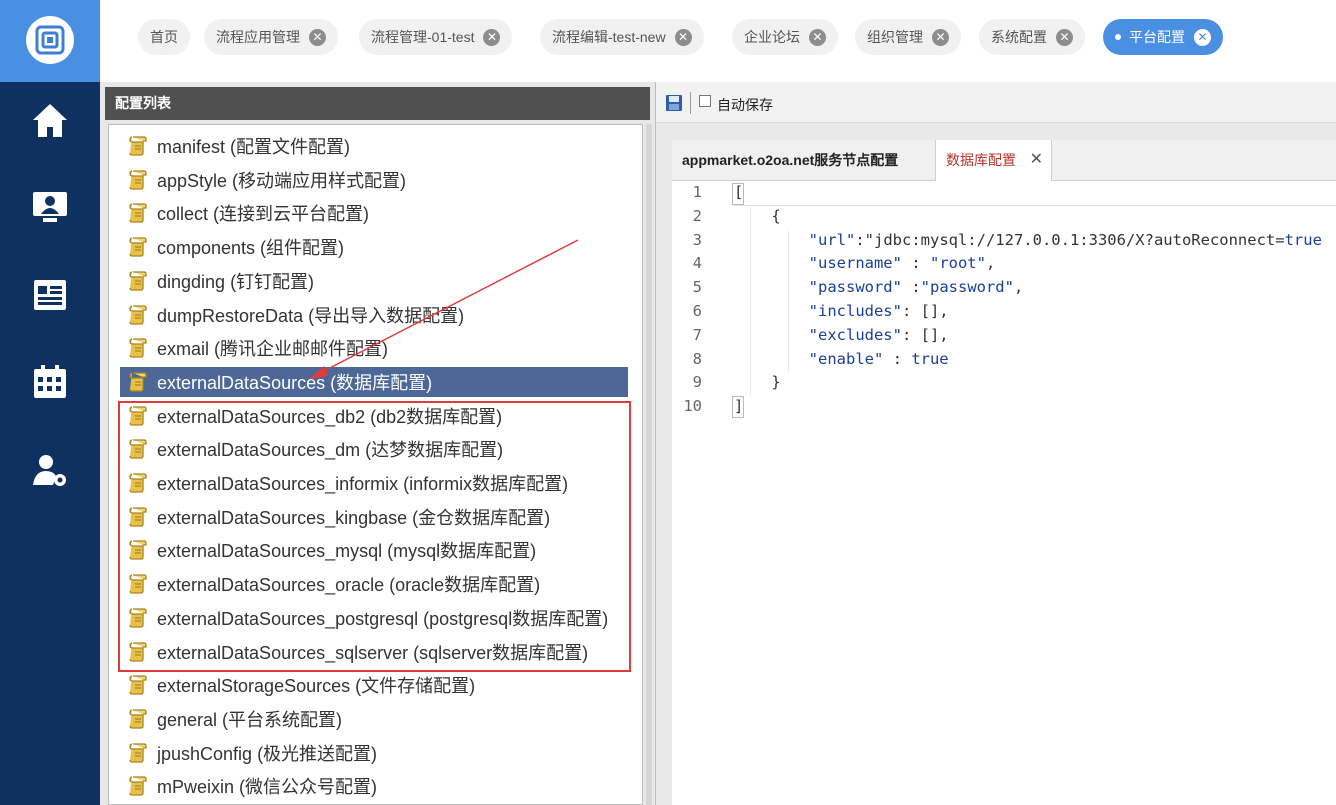  I want to click on config-list-item: externalDataSources_db2 (db2数据库配置), so click(374, 416).